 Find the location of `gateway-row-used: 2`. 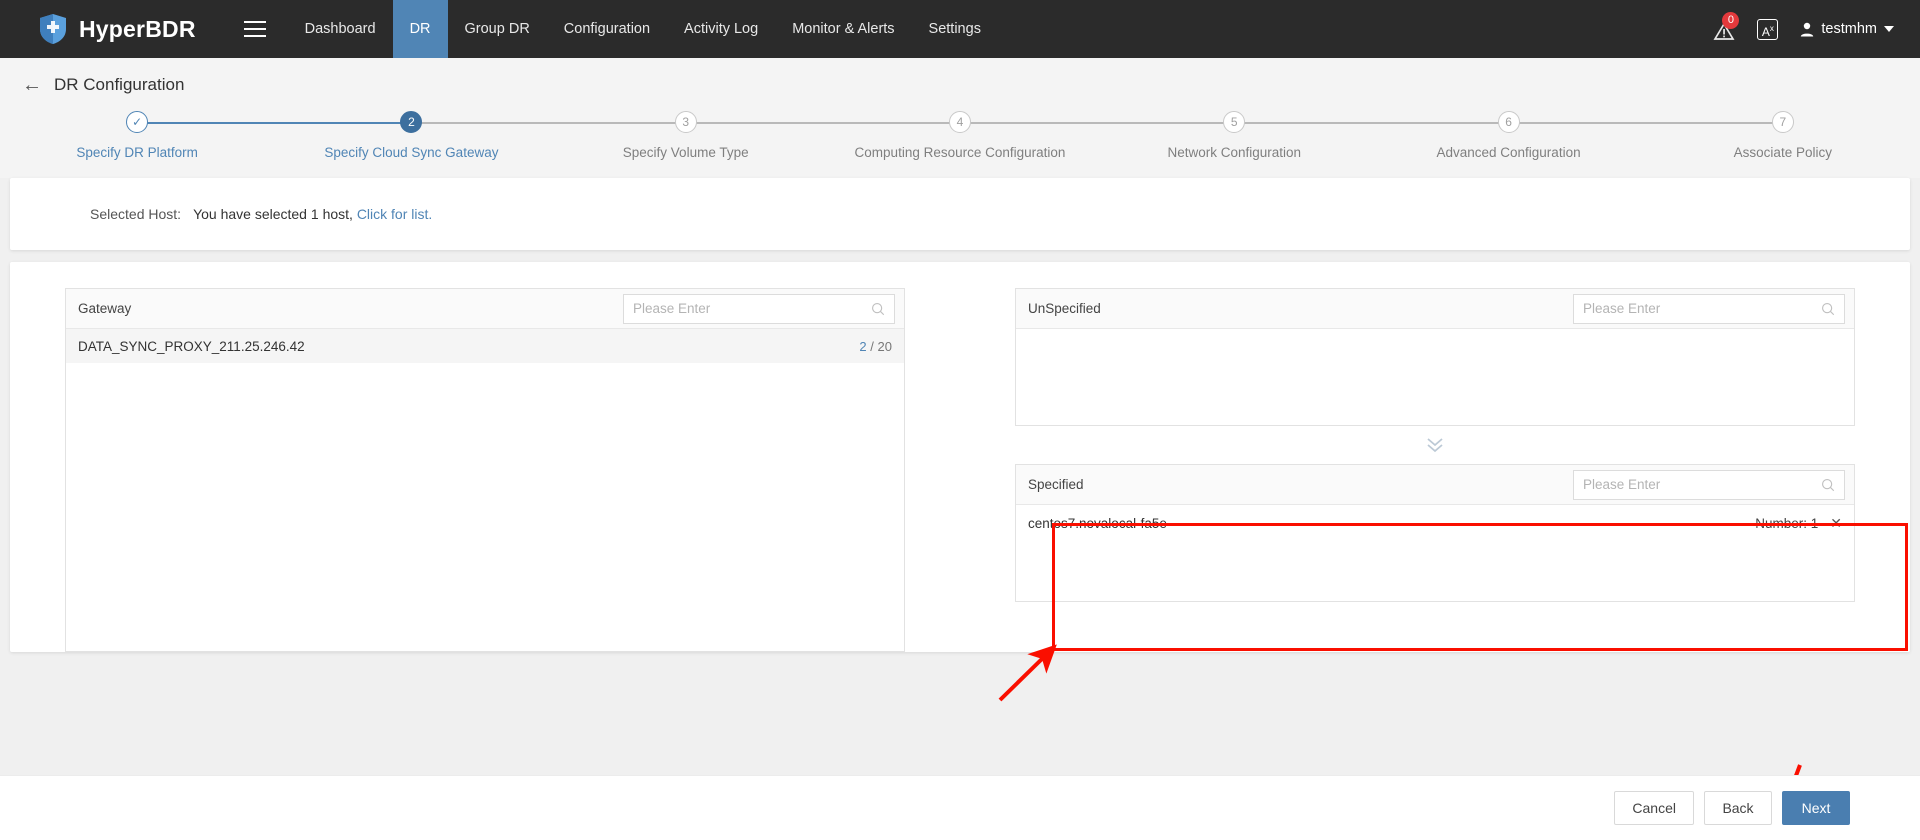

gateway-row-used: 2 is located at coordinates (863, 346).